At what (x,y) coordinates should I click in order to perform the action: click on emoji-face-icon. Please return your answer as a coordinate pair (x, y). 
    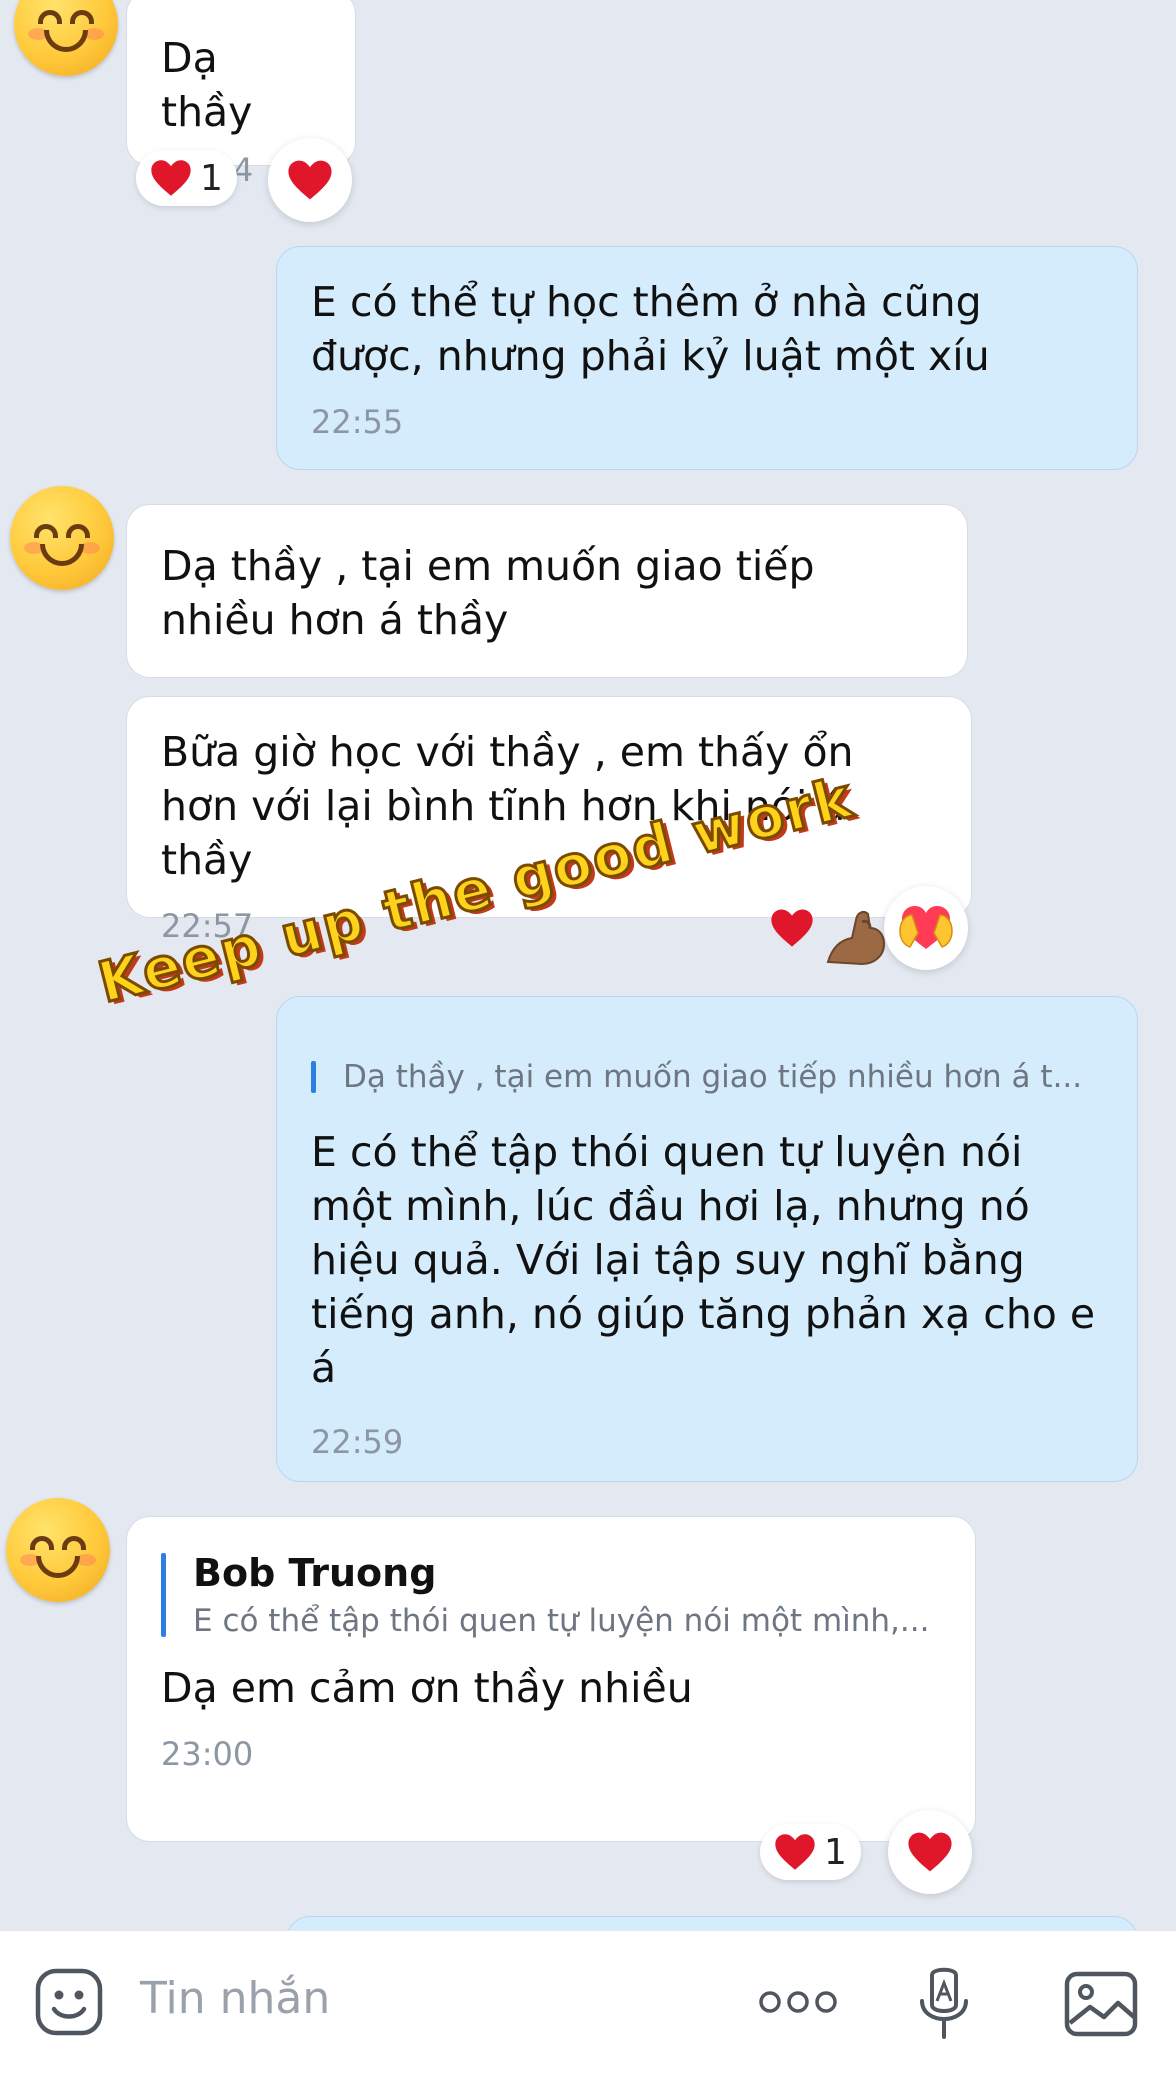
    Looking at the image, I should click on (69, 2004).